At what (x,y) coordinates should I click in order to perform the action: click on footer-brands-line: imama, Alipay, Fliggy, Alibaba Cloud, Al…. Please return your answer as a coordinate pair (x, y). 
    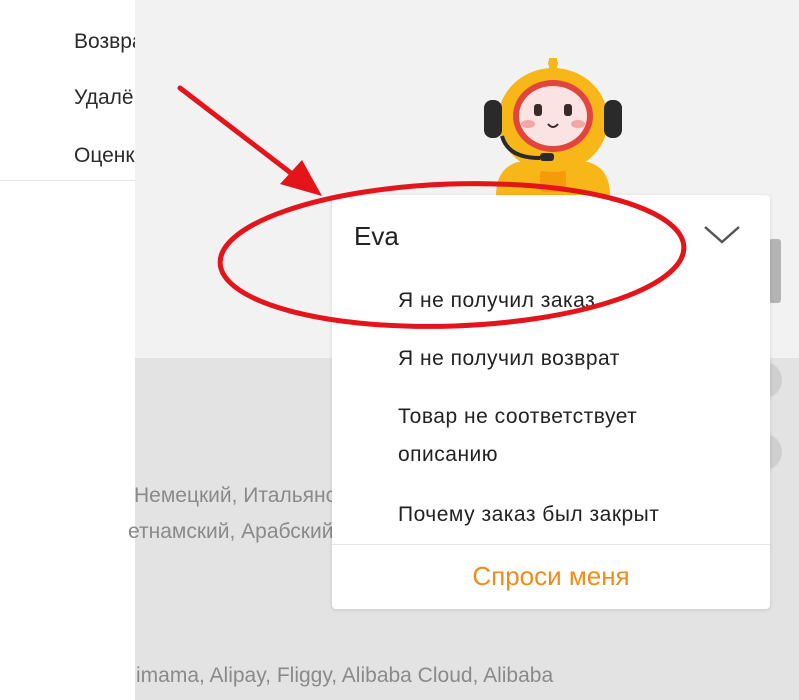
    Looking at the image, I should click on (345, 675).